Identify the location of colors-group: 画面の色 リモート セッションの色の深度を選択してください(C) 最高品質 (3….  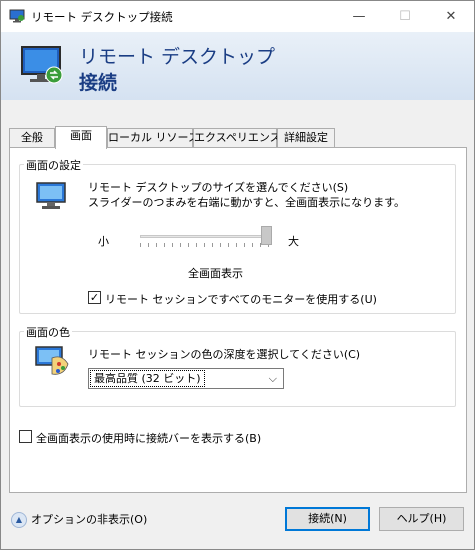
(237, 365).